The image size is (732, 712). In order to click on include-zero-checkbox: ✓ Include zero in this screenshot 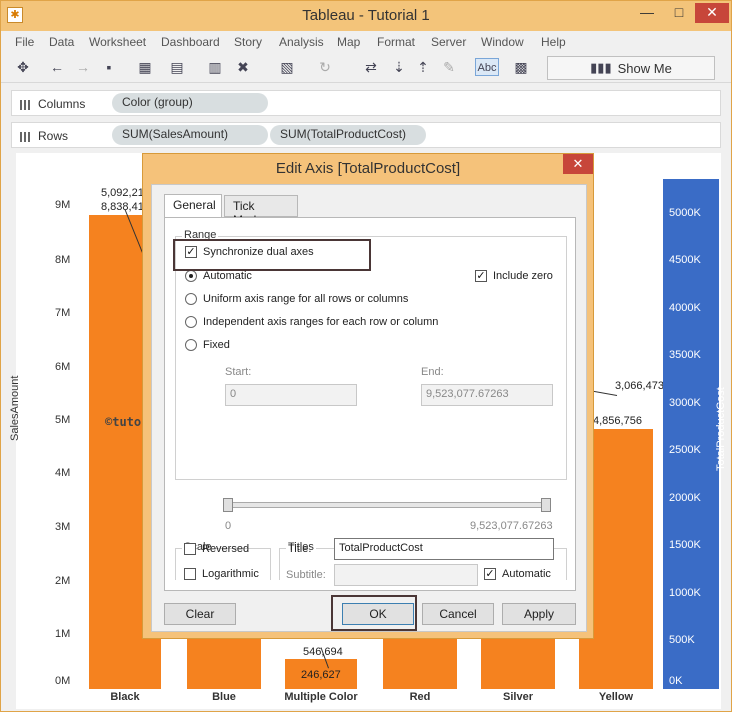, I will do `click(514, 276)`.